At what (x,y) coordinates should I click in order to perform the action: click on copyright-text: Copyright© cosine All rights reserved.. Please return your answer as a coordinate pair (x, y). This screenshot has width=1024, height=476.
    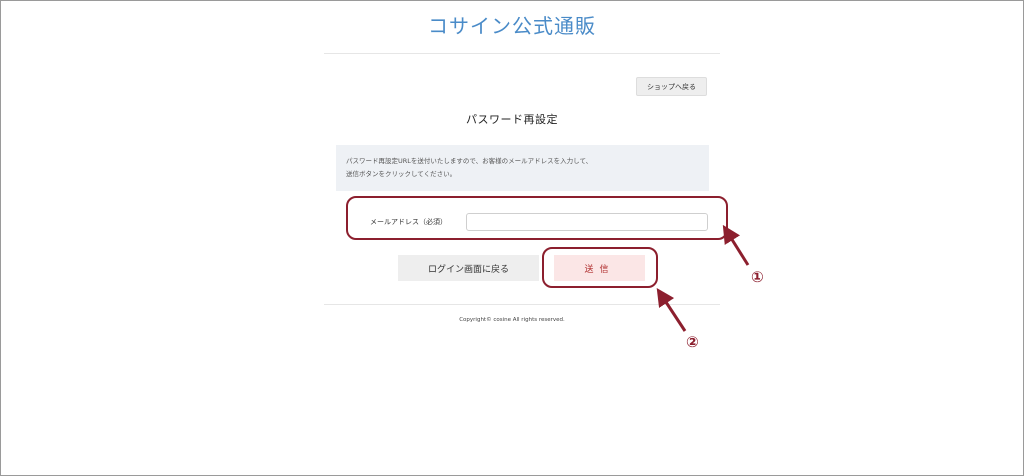
    Looking at the image, I should click on (512, 320).